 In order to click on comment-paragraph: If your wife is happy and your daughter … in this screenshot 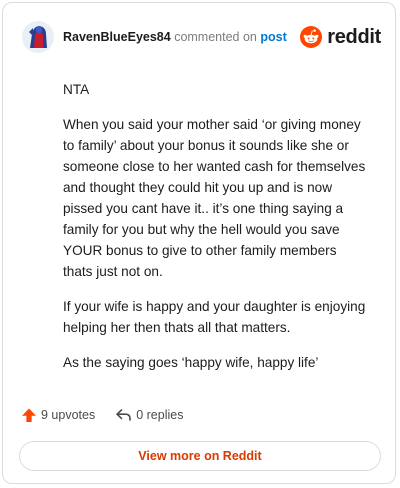, I will do `click(214, 317)`.